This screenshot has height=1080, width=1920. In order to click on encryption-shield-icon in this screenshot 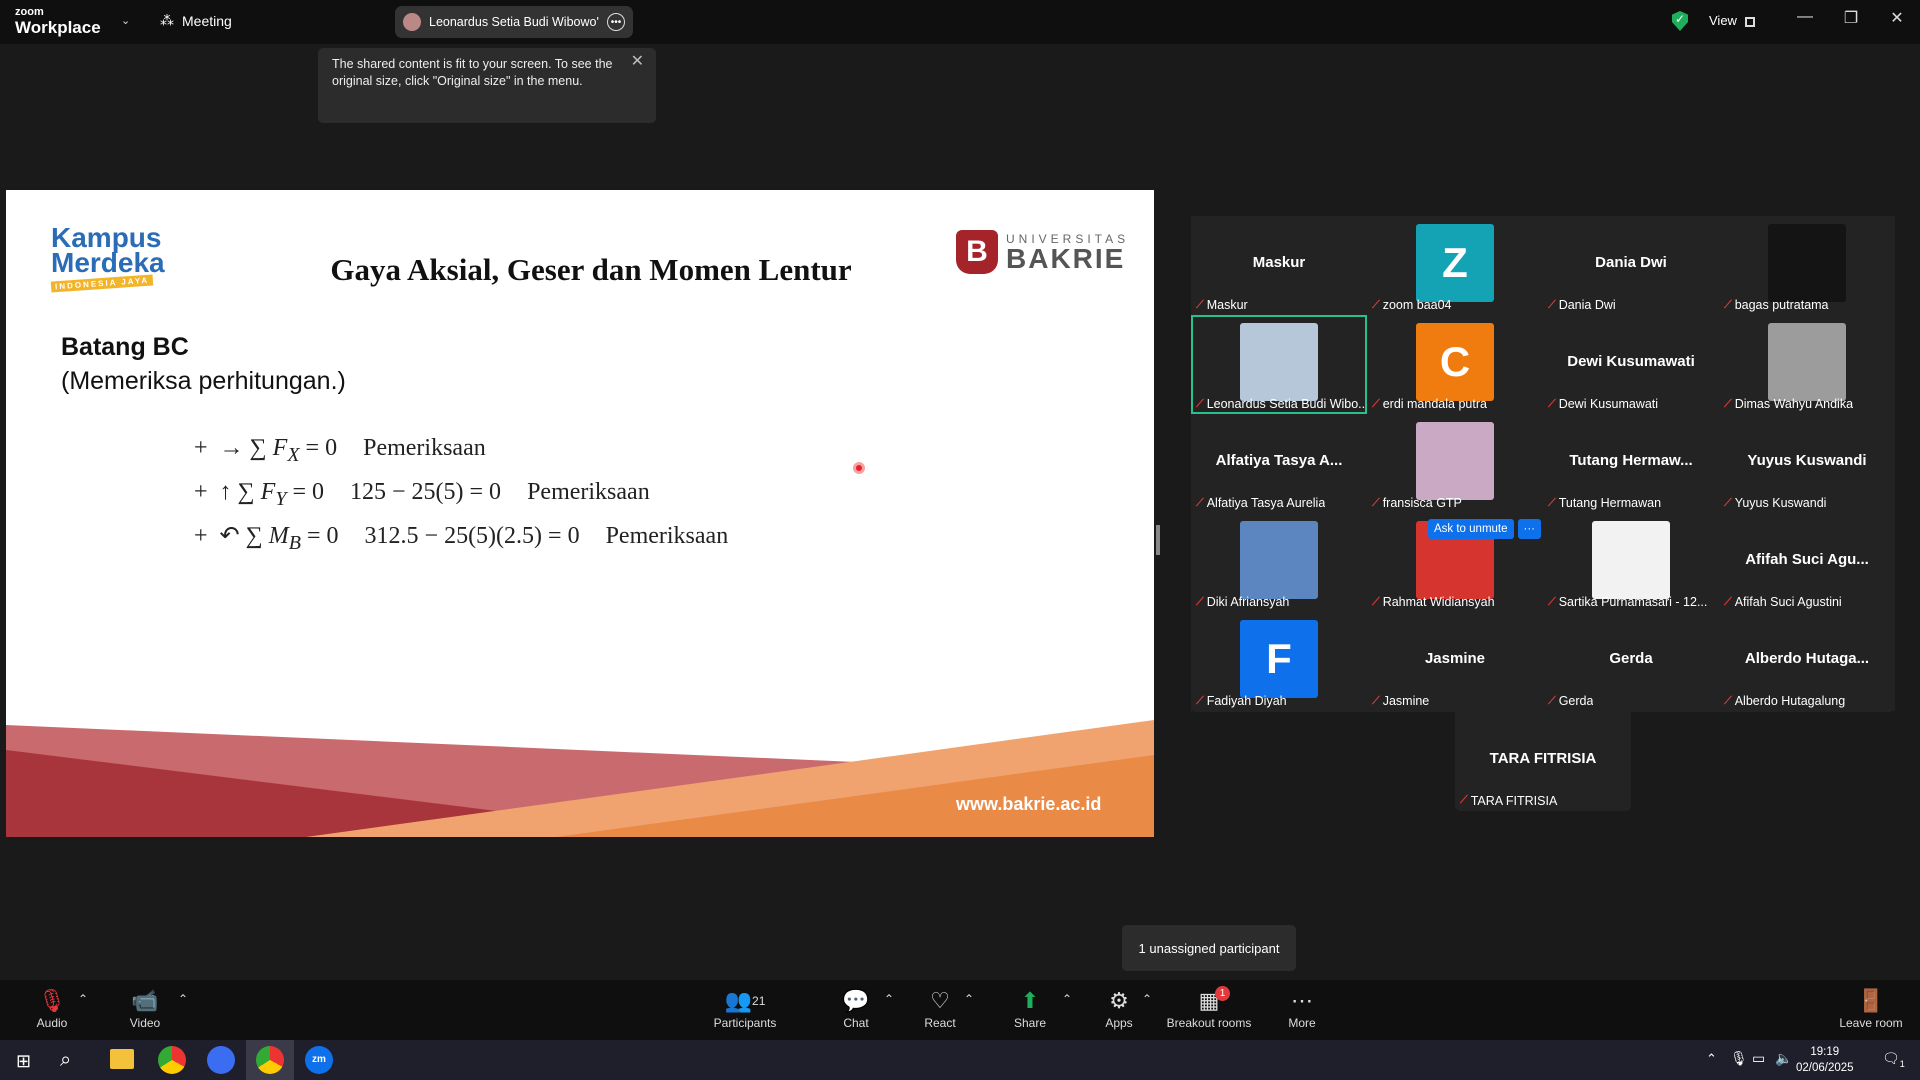, I will do `click(1680, 21)`.